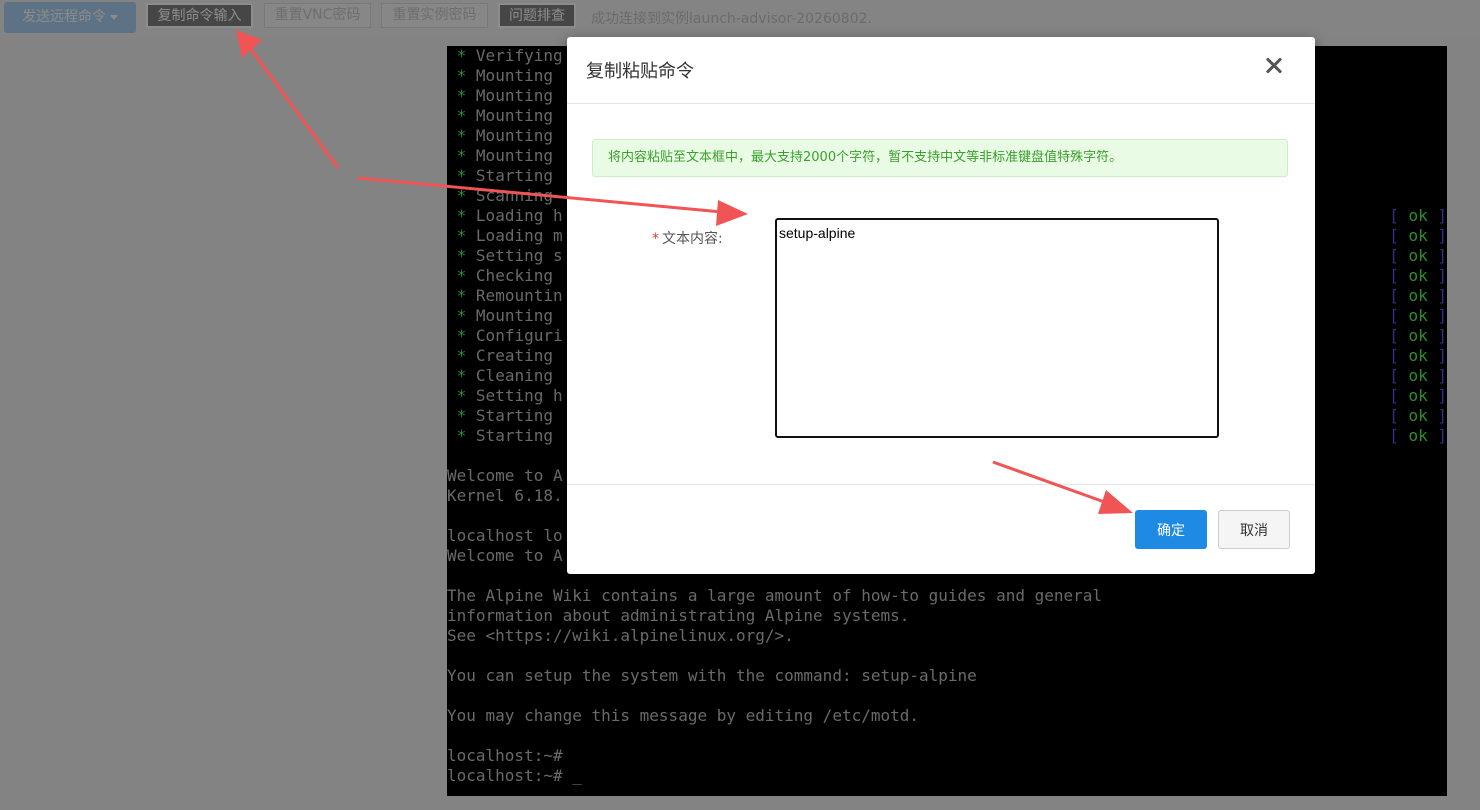 Image resolution: width=1480 pixels, height=810 pixels. I want to click on text-content-label-text: 文本内容:, so click(692, 239).